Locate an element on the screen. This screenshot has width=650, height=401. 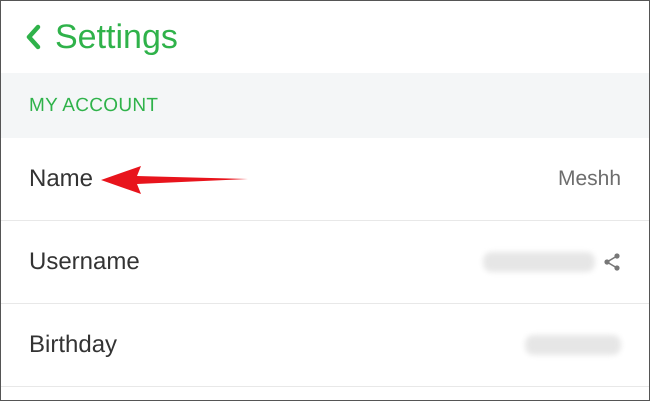
row-label: Birthday is located at coordinates (73, 345).